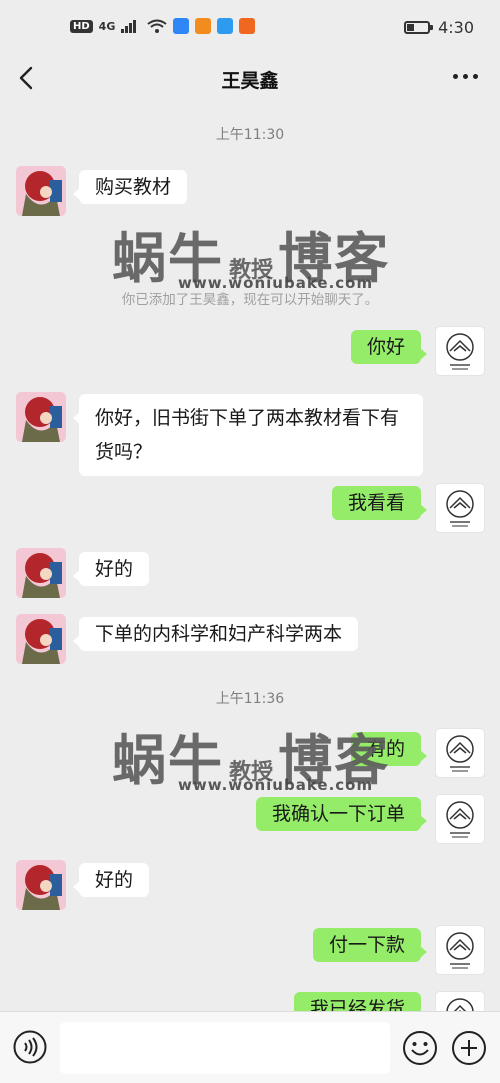 Image resolution: width=500 pixels, height=1083 pixels. I want to click on message-bubble: 付一下款, so click(370, 945).